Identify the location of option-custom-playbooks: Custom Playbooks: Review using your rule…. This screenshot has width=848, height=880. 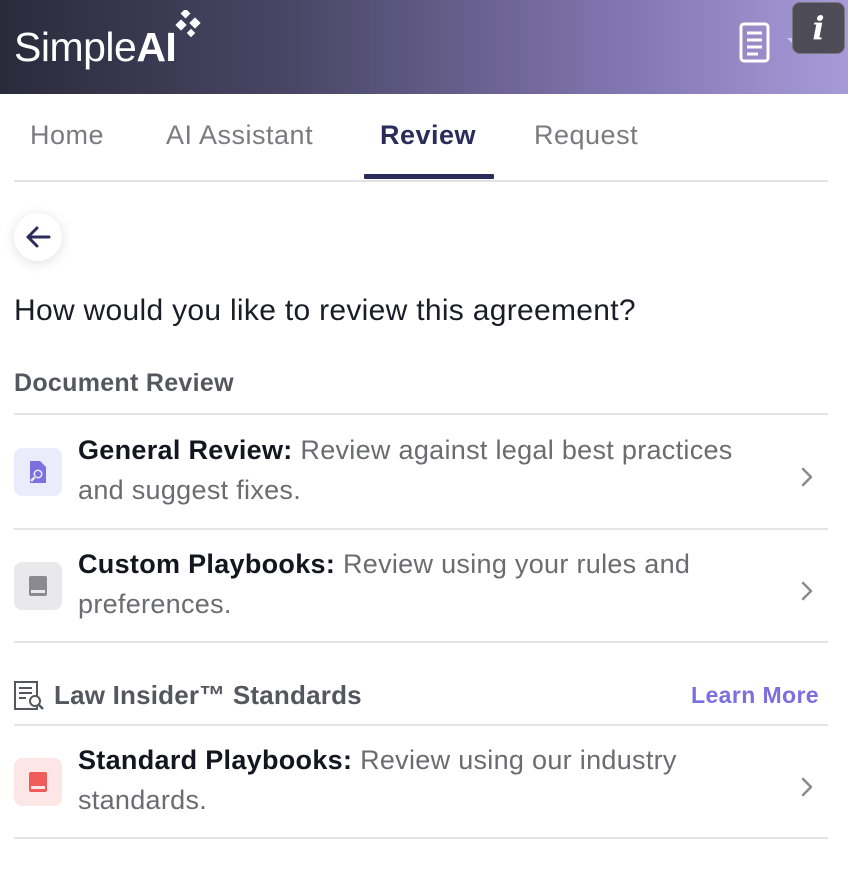
(421, 590).